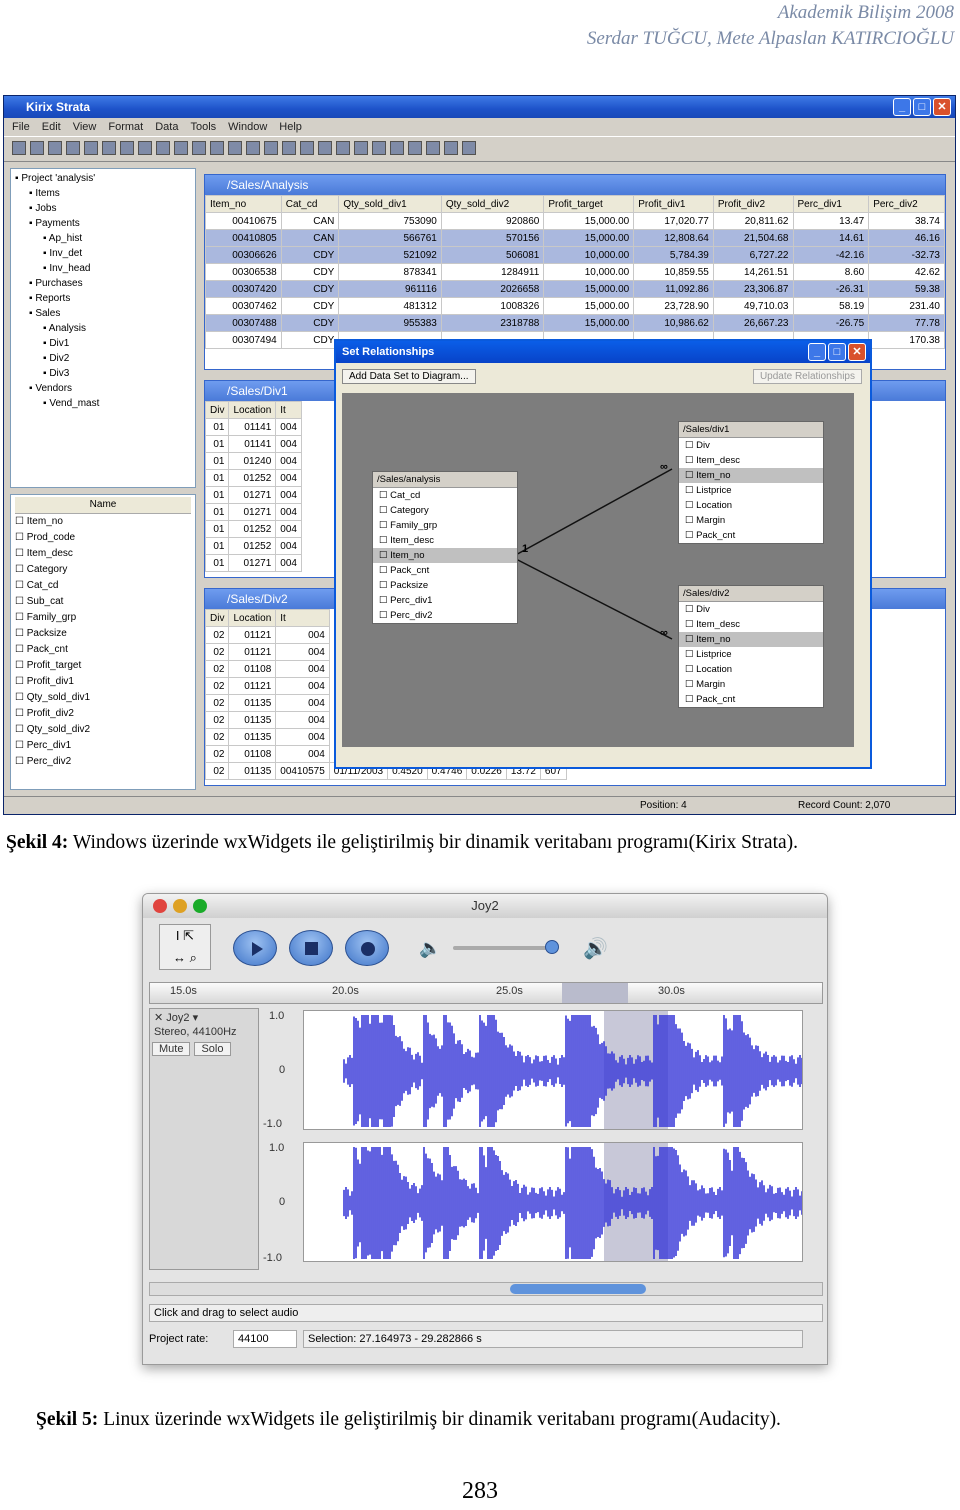  Describe the element at coordinates (21, 127) in the screenshot. I see `menu-file: File` at that location.